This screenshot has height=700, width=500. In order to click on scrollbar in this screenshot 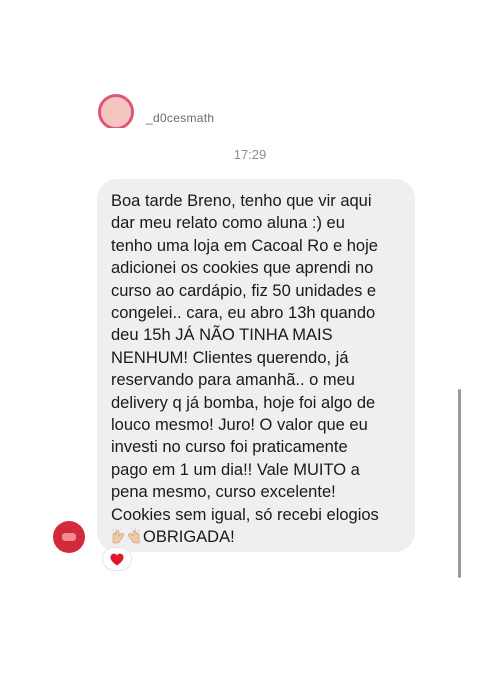, I will do `click(459, 483)`.